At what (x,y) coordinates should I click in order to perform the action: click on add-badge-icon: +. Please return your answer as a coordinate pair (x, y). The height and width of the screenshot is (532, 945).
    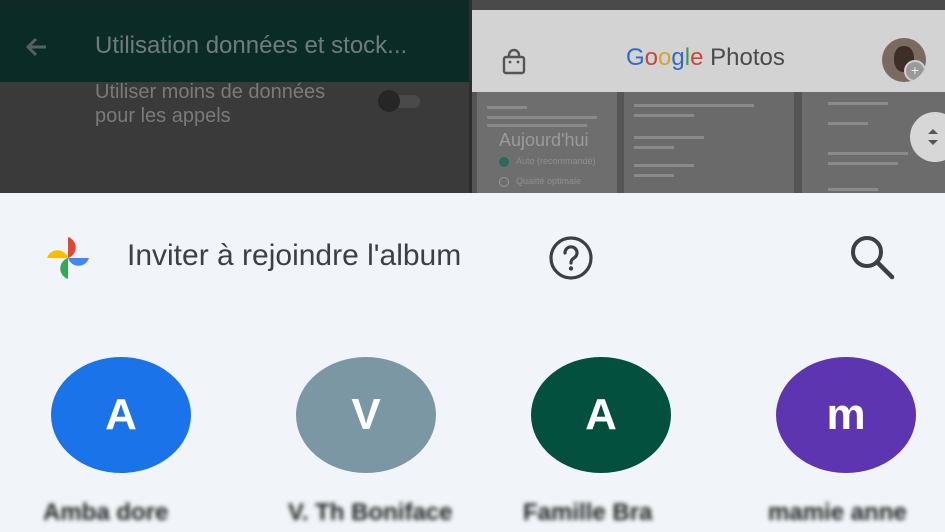
    Looking at the image, I should click on (915, 71).